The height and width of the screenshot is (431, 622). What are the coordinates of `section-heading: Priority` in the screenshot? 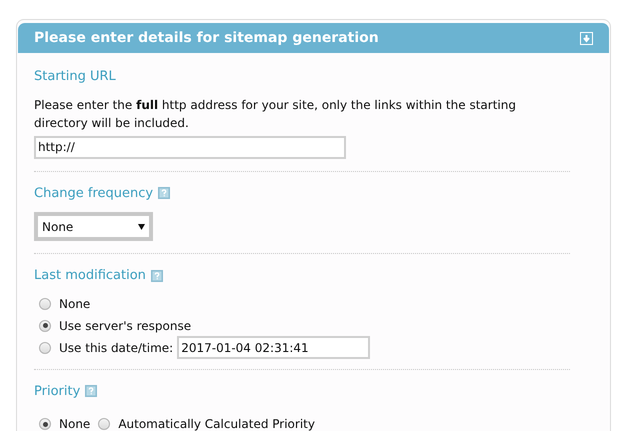 It's located at (57, 391).